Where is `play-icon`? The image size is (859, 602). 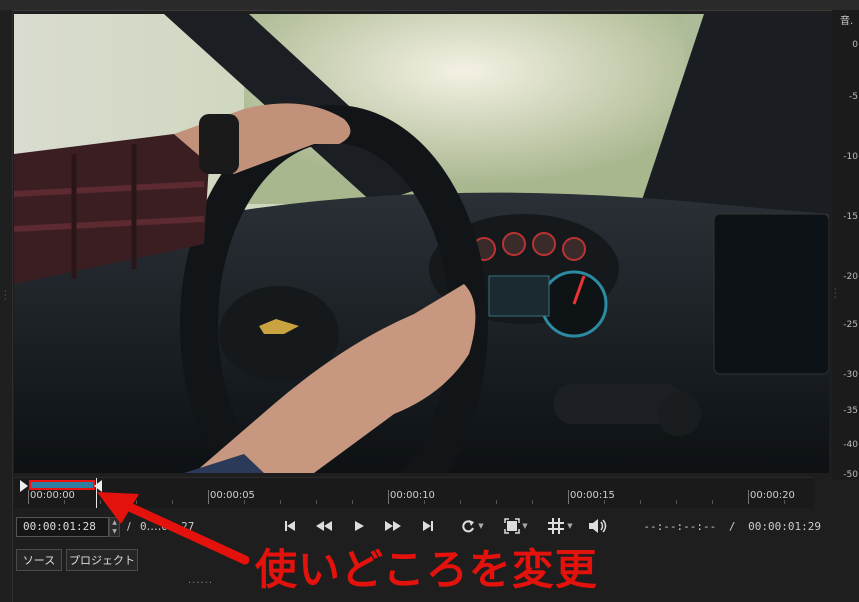 play-icon is located at coordinates (359, 526).